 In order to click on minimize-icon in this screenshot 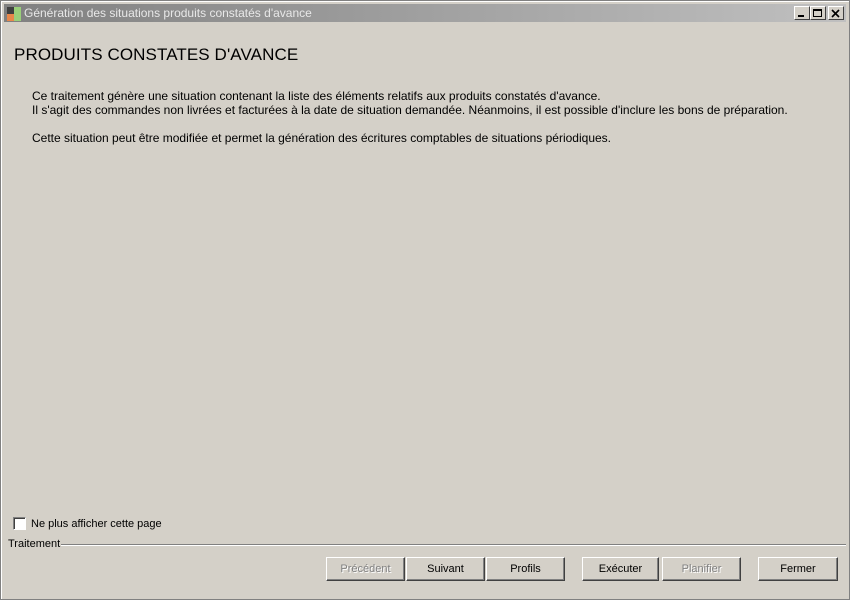, I will do `click(801, 16)`.